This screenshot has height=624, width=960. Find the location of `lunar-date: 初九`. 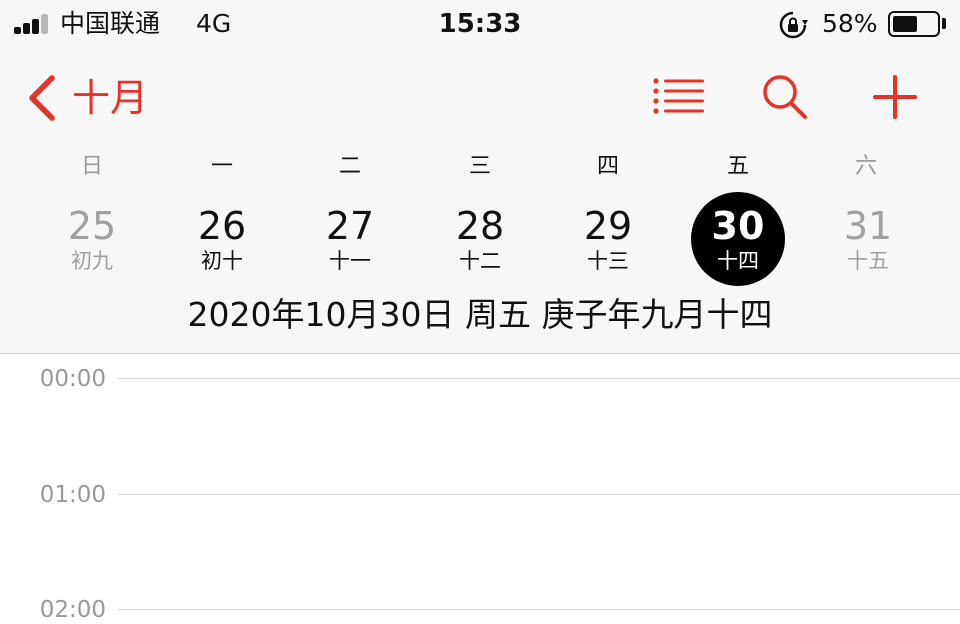

lunar-date: 初九 is located at coordinates (92, 261).